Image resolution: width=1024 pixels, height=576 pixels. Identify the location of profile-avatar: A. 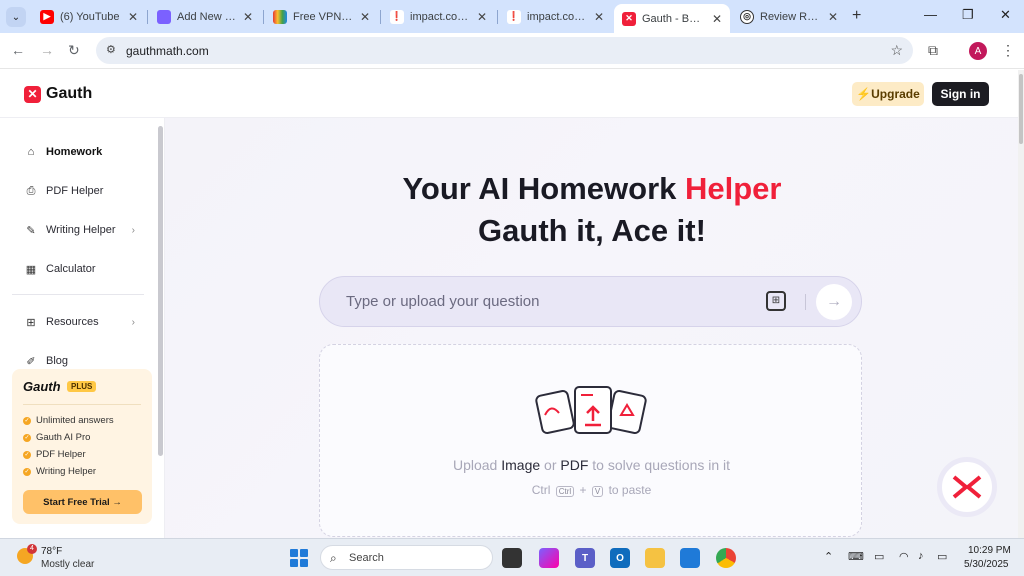
(978, 51).